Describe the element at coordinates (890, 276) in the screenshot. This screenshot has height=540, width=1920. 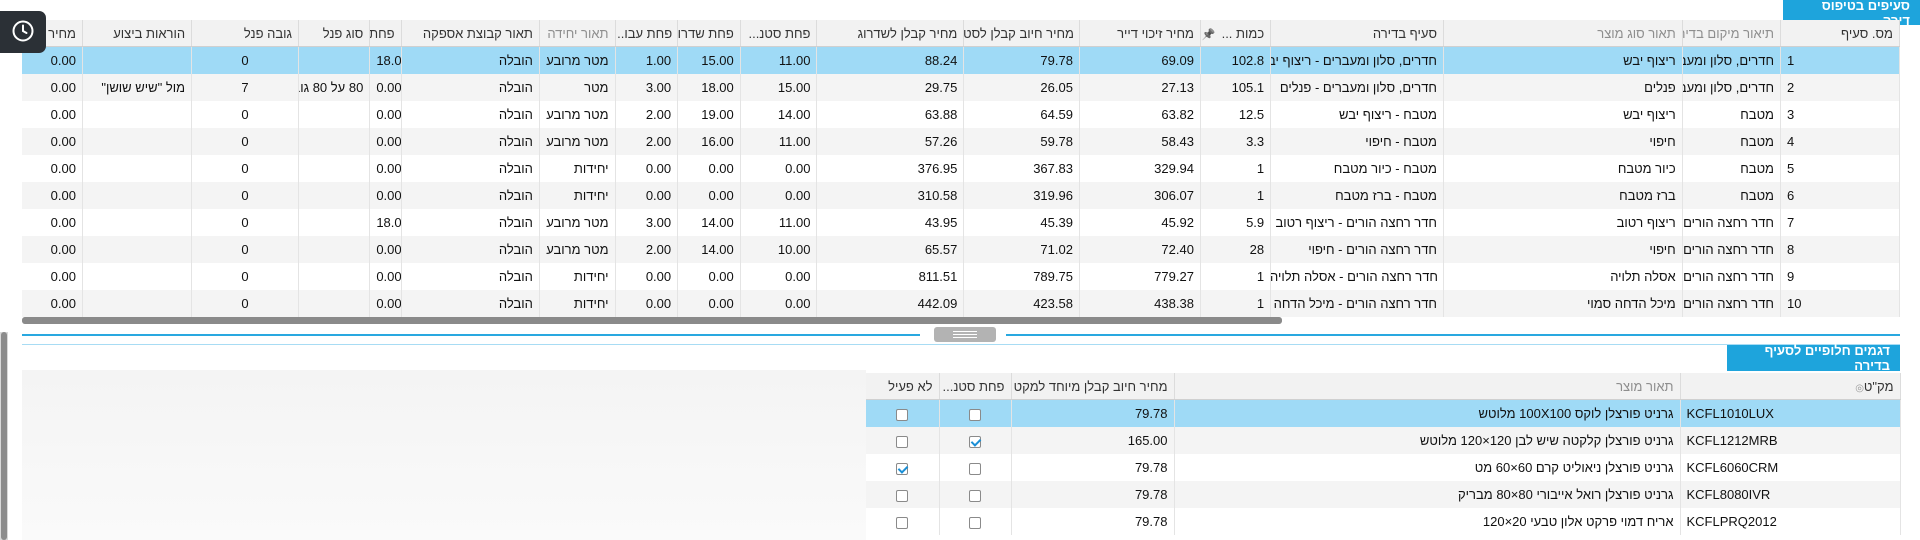
I see `table-cell: 811.51` at that location.